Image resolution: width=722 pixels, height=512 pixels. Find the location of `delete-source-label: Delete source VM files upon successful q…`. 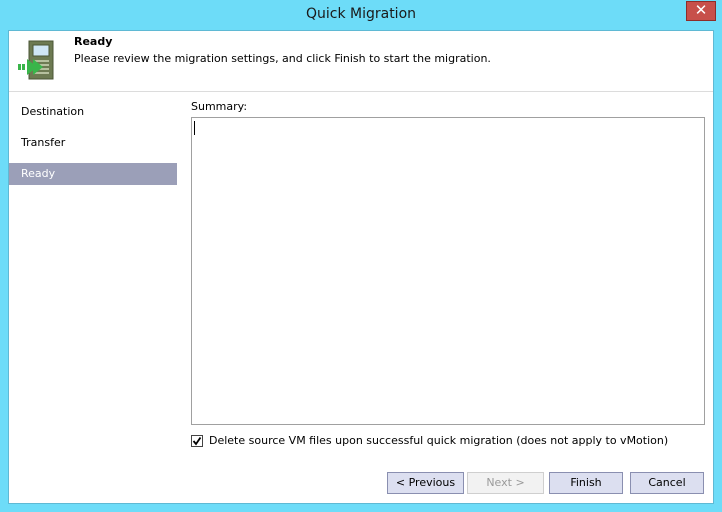

delete-source-label: Delete source VM files upon successful q… is located at coordinates (439, 440).